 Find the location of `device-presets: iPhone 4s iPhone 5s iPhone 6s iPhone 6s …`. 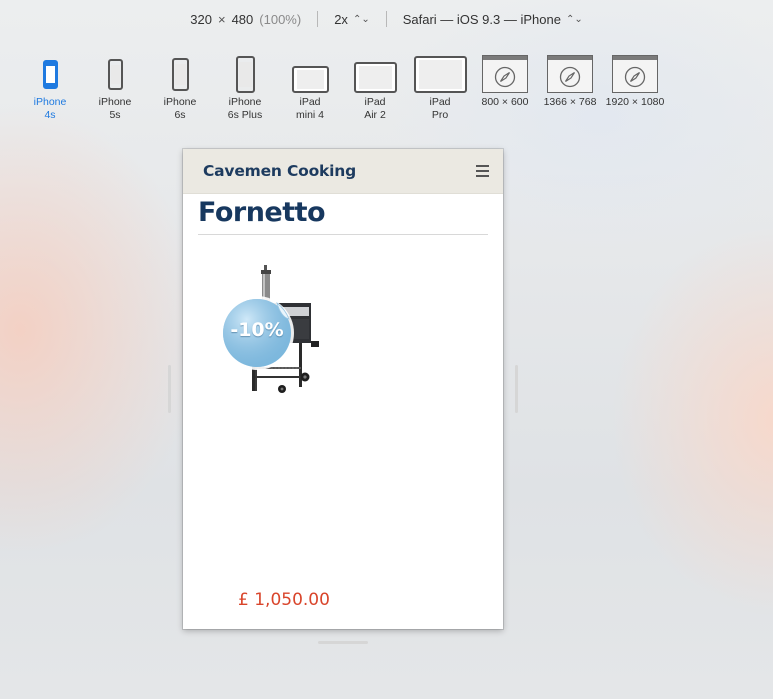

device-presets: iPhone 4s iPhone 5s iPhone 6s iPhone 6s … is located at coordinates (386, 92).